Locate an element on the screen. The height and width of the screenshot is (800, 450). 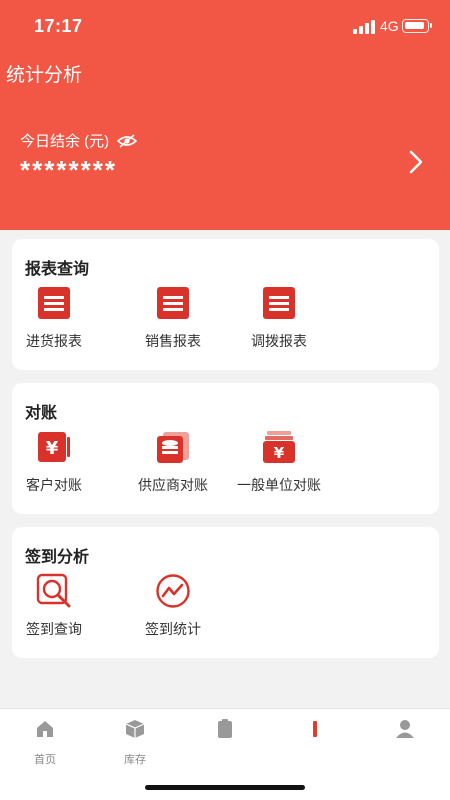
section-title: 签到分析 is located at coordinates (57, 557).